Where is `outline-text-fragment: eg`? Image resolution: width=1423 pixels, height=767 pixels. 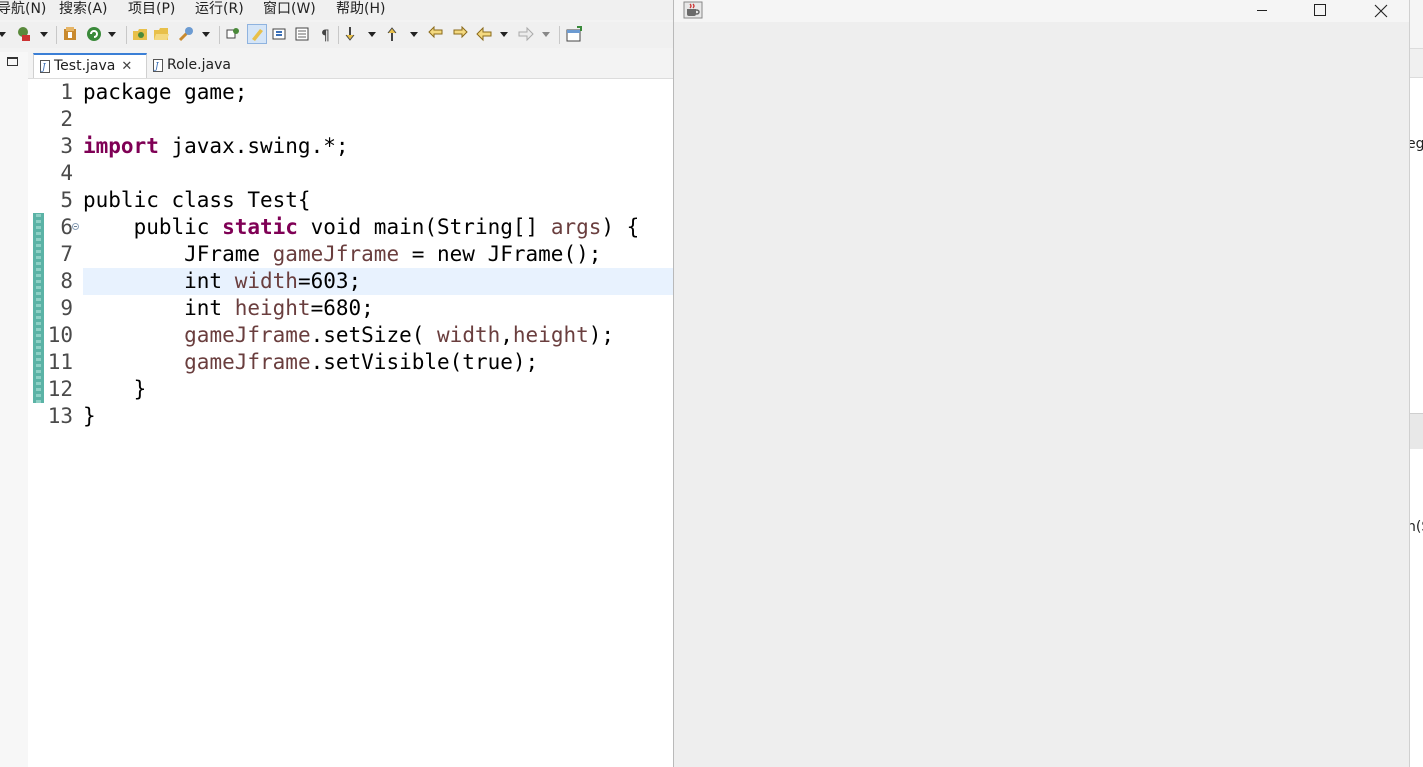 outline-text-fragment: eg is located at coordinates (1416, 144).